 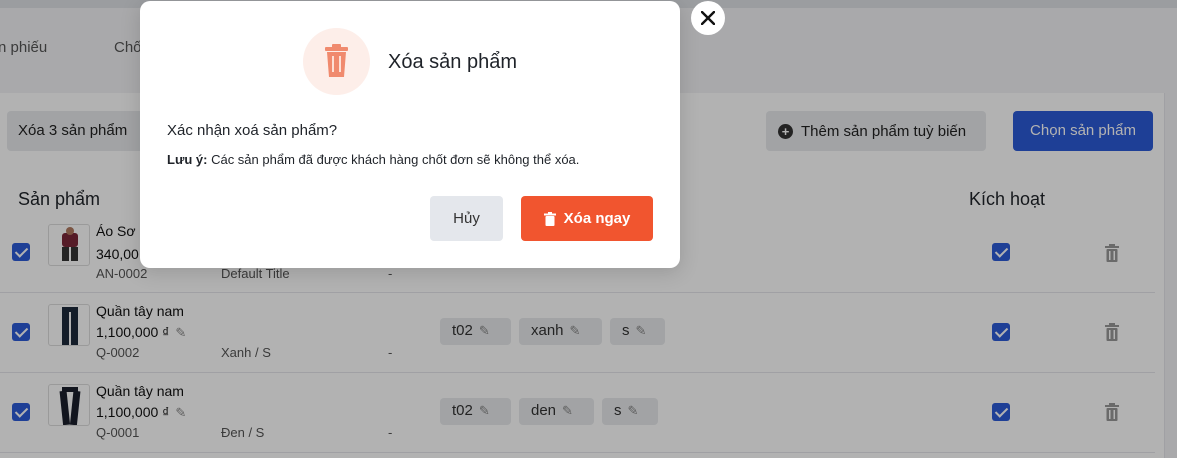 I want to click on dialog-question: Xác nhận xoá sản phẩm?, so click(x=252, y=130).